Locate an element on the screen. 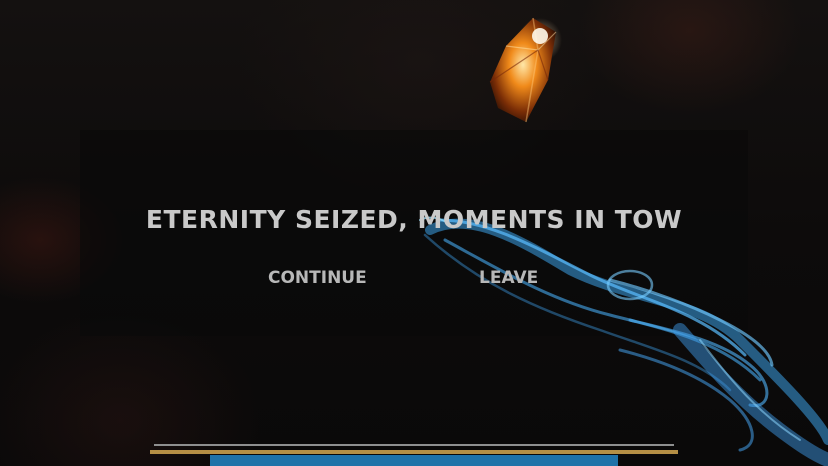 The image size is (828, 466). dialog-title: ETERNITY SEIZED, MOMENTS IN TOW is located at coordinates (414, 219).